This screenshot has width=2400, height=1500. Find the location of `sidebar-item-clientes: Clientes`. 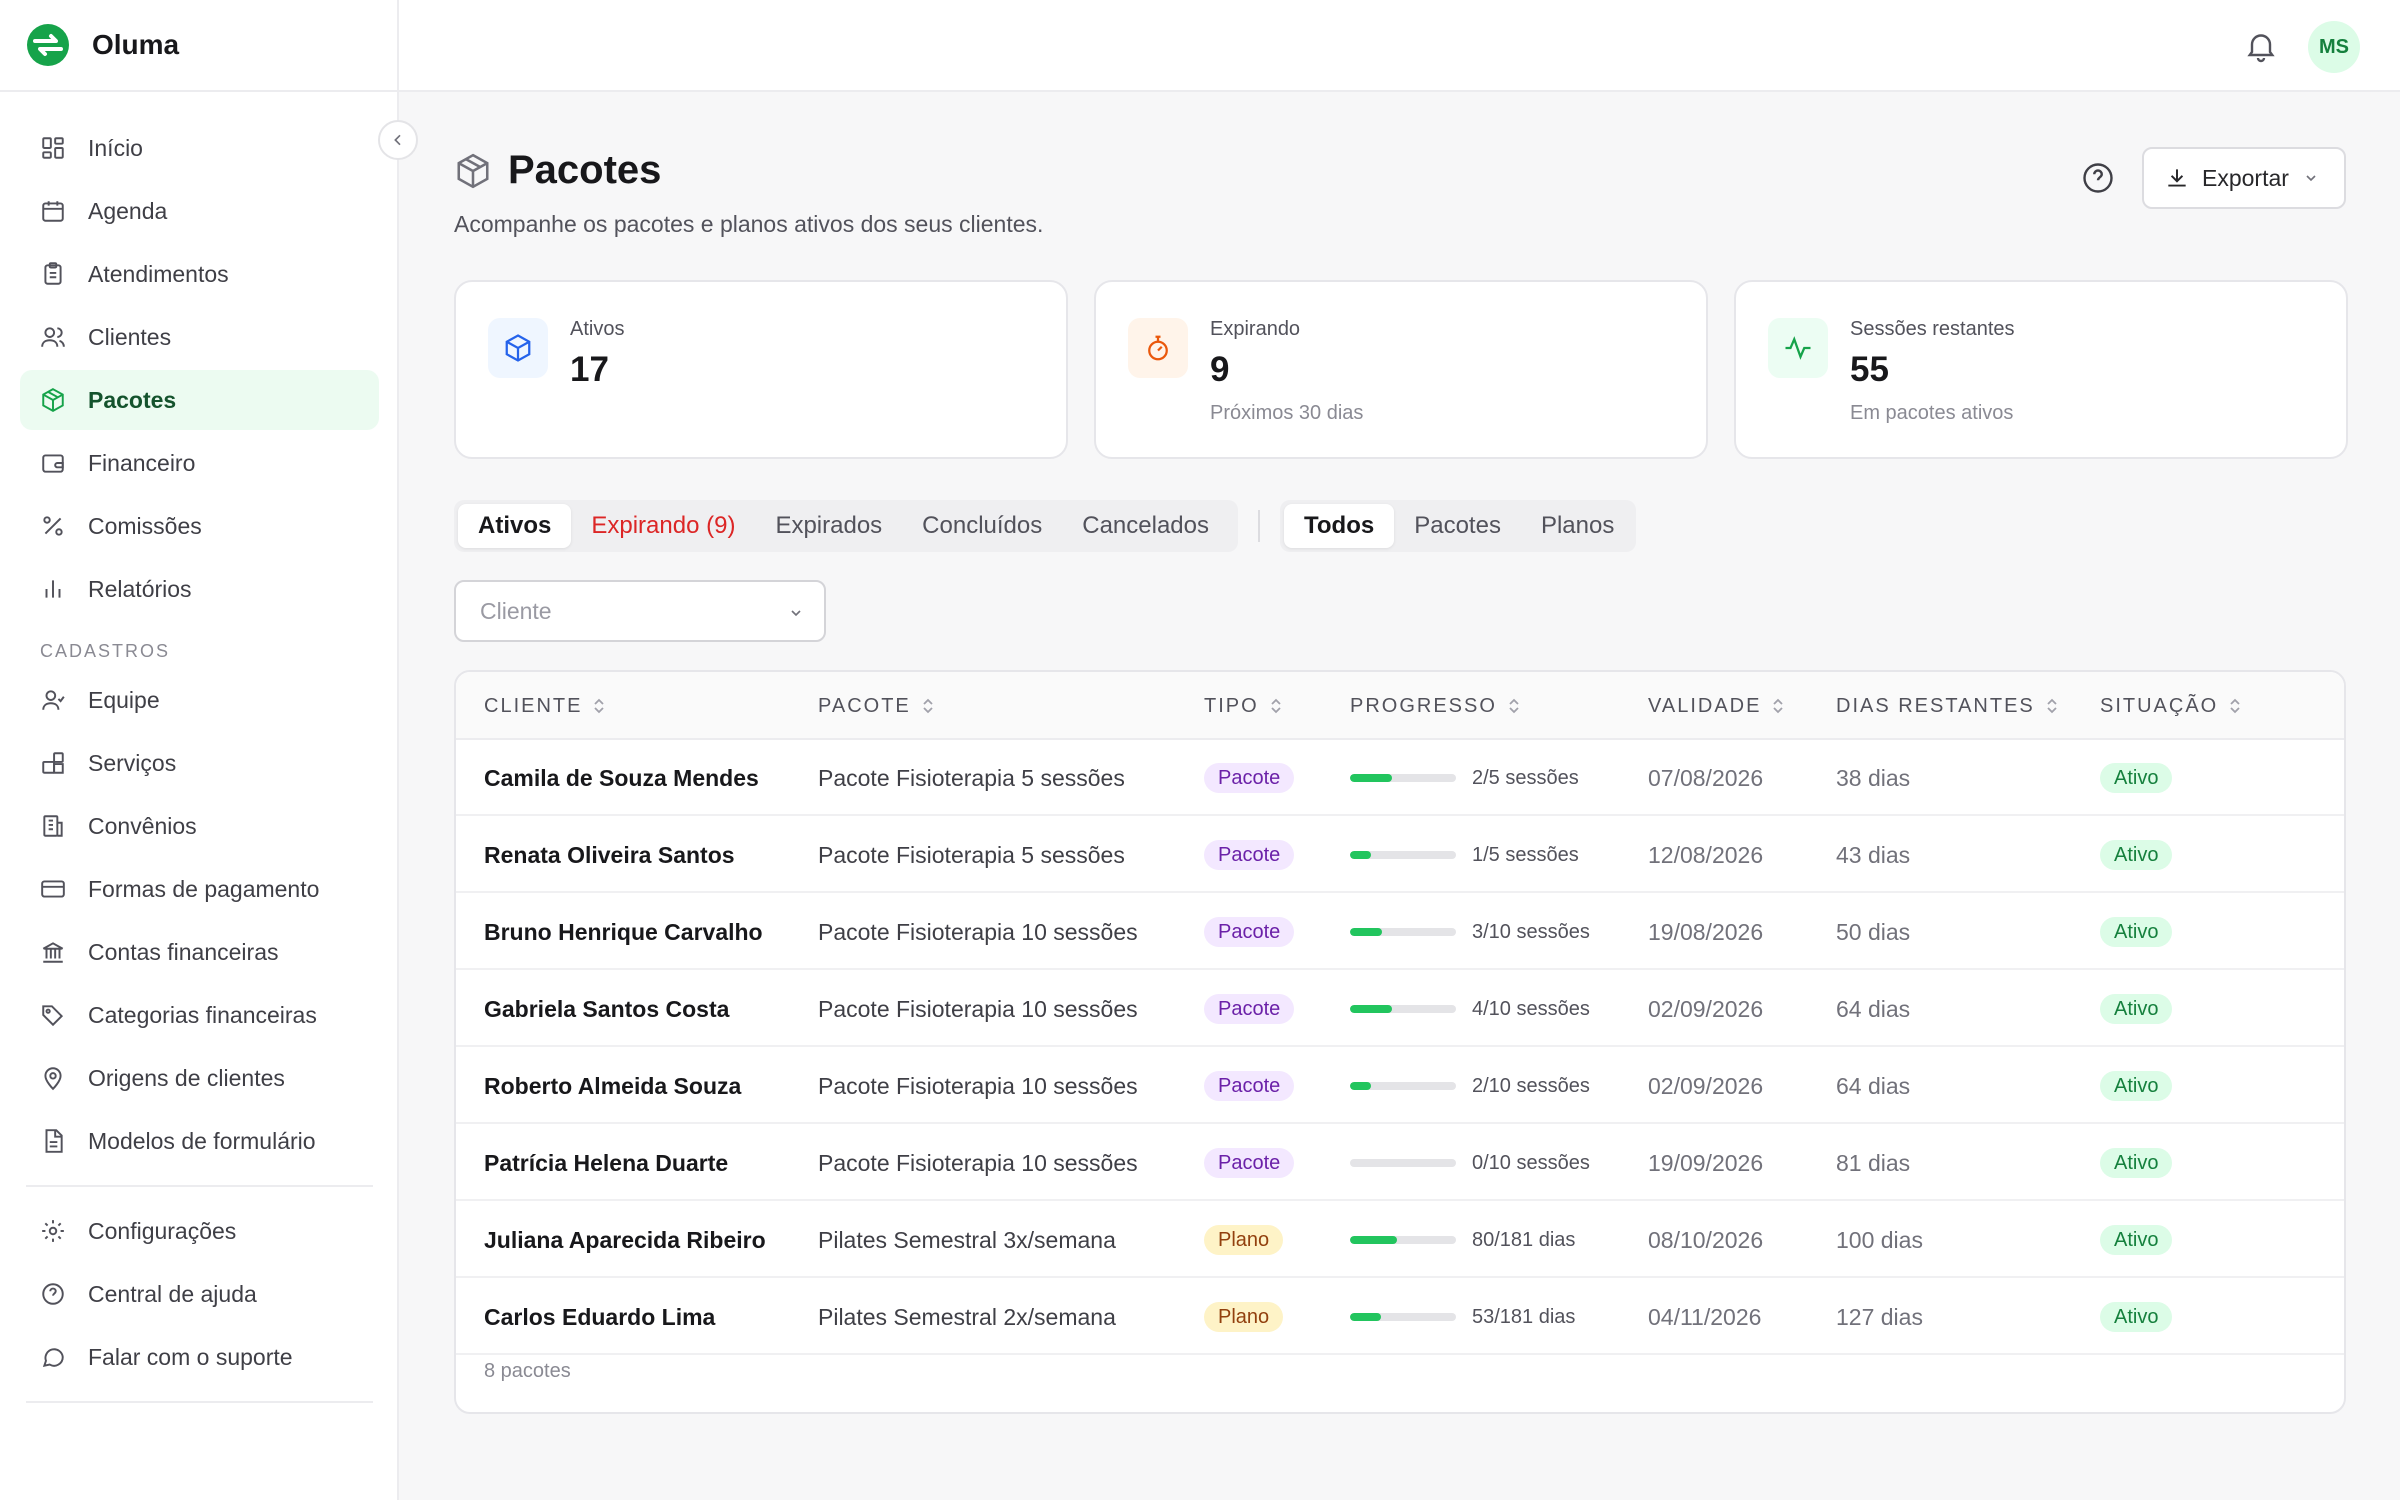

sidebar-item-clientes: Clientes is located at coordinates (199, 337).